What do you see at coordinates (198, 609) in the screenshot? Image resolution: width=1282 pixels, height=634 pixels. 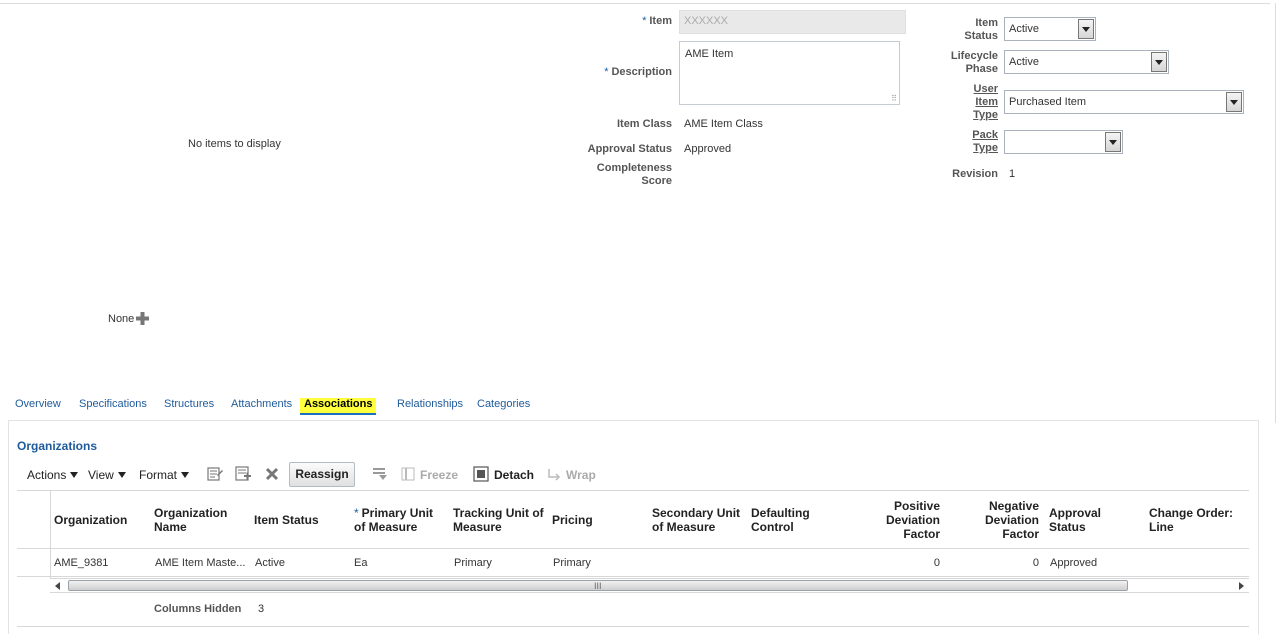 I see `columns-hidden-label: Columns Hidden` at bounding box center [198, 609].